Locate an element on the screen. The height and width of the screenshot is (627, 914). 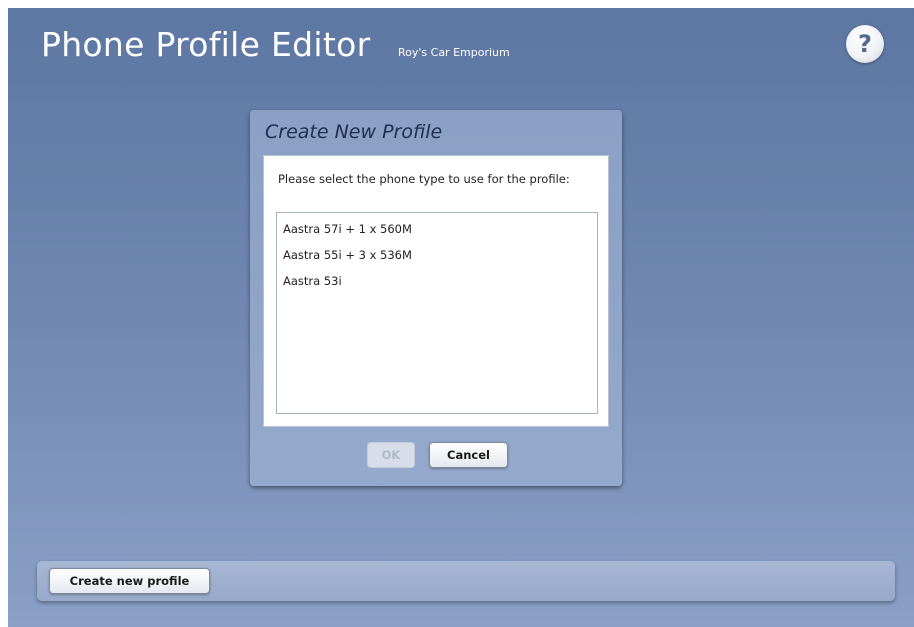
app-title: Phone Profile Editor is located at coordinates (206, 44).